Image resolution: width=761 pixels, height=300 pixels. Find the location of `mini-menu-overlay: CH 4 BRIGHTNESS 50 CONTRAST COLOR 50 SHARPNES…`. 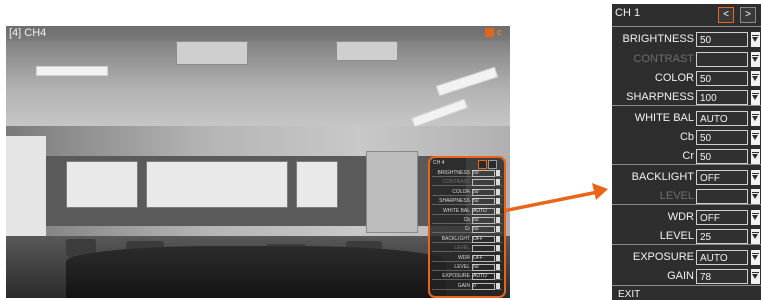

mini-menu-overlay: CH 4 BRIGHTNESS 50 CONTRAST COLOR 50 SHARPNES… is located at coordinates (467, 227).